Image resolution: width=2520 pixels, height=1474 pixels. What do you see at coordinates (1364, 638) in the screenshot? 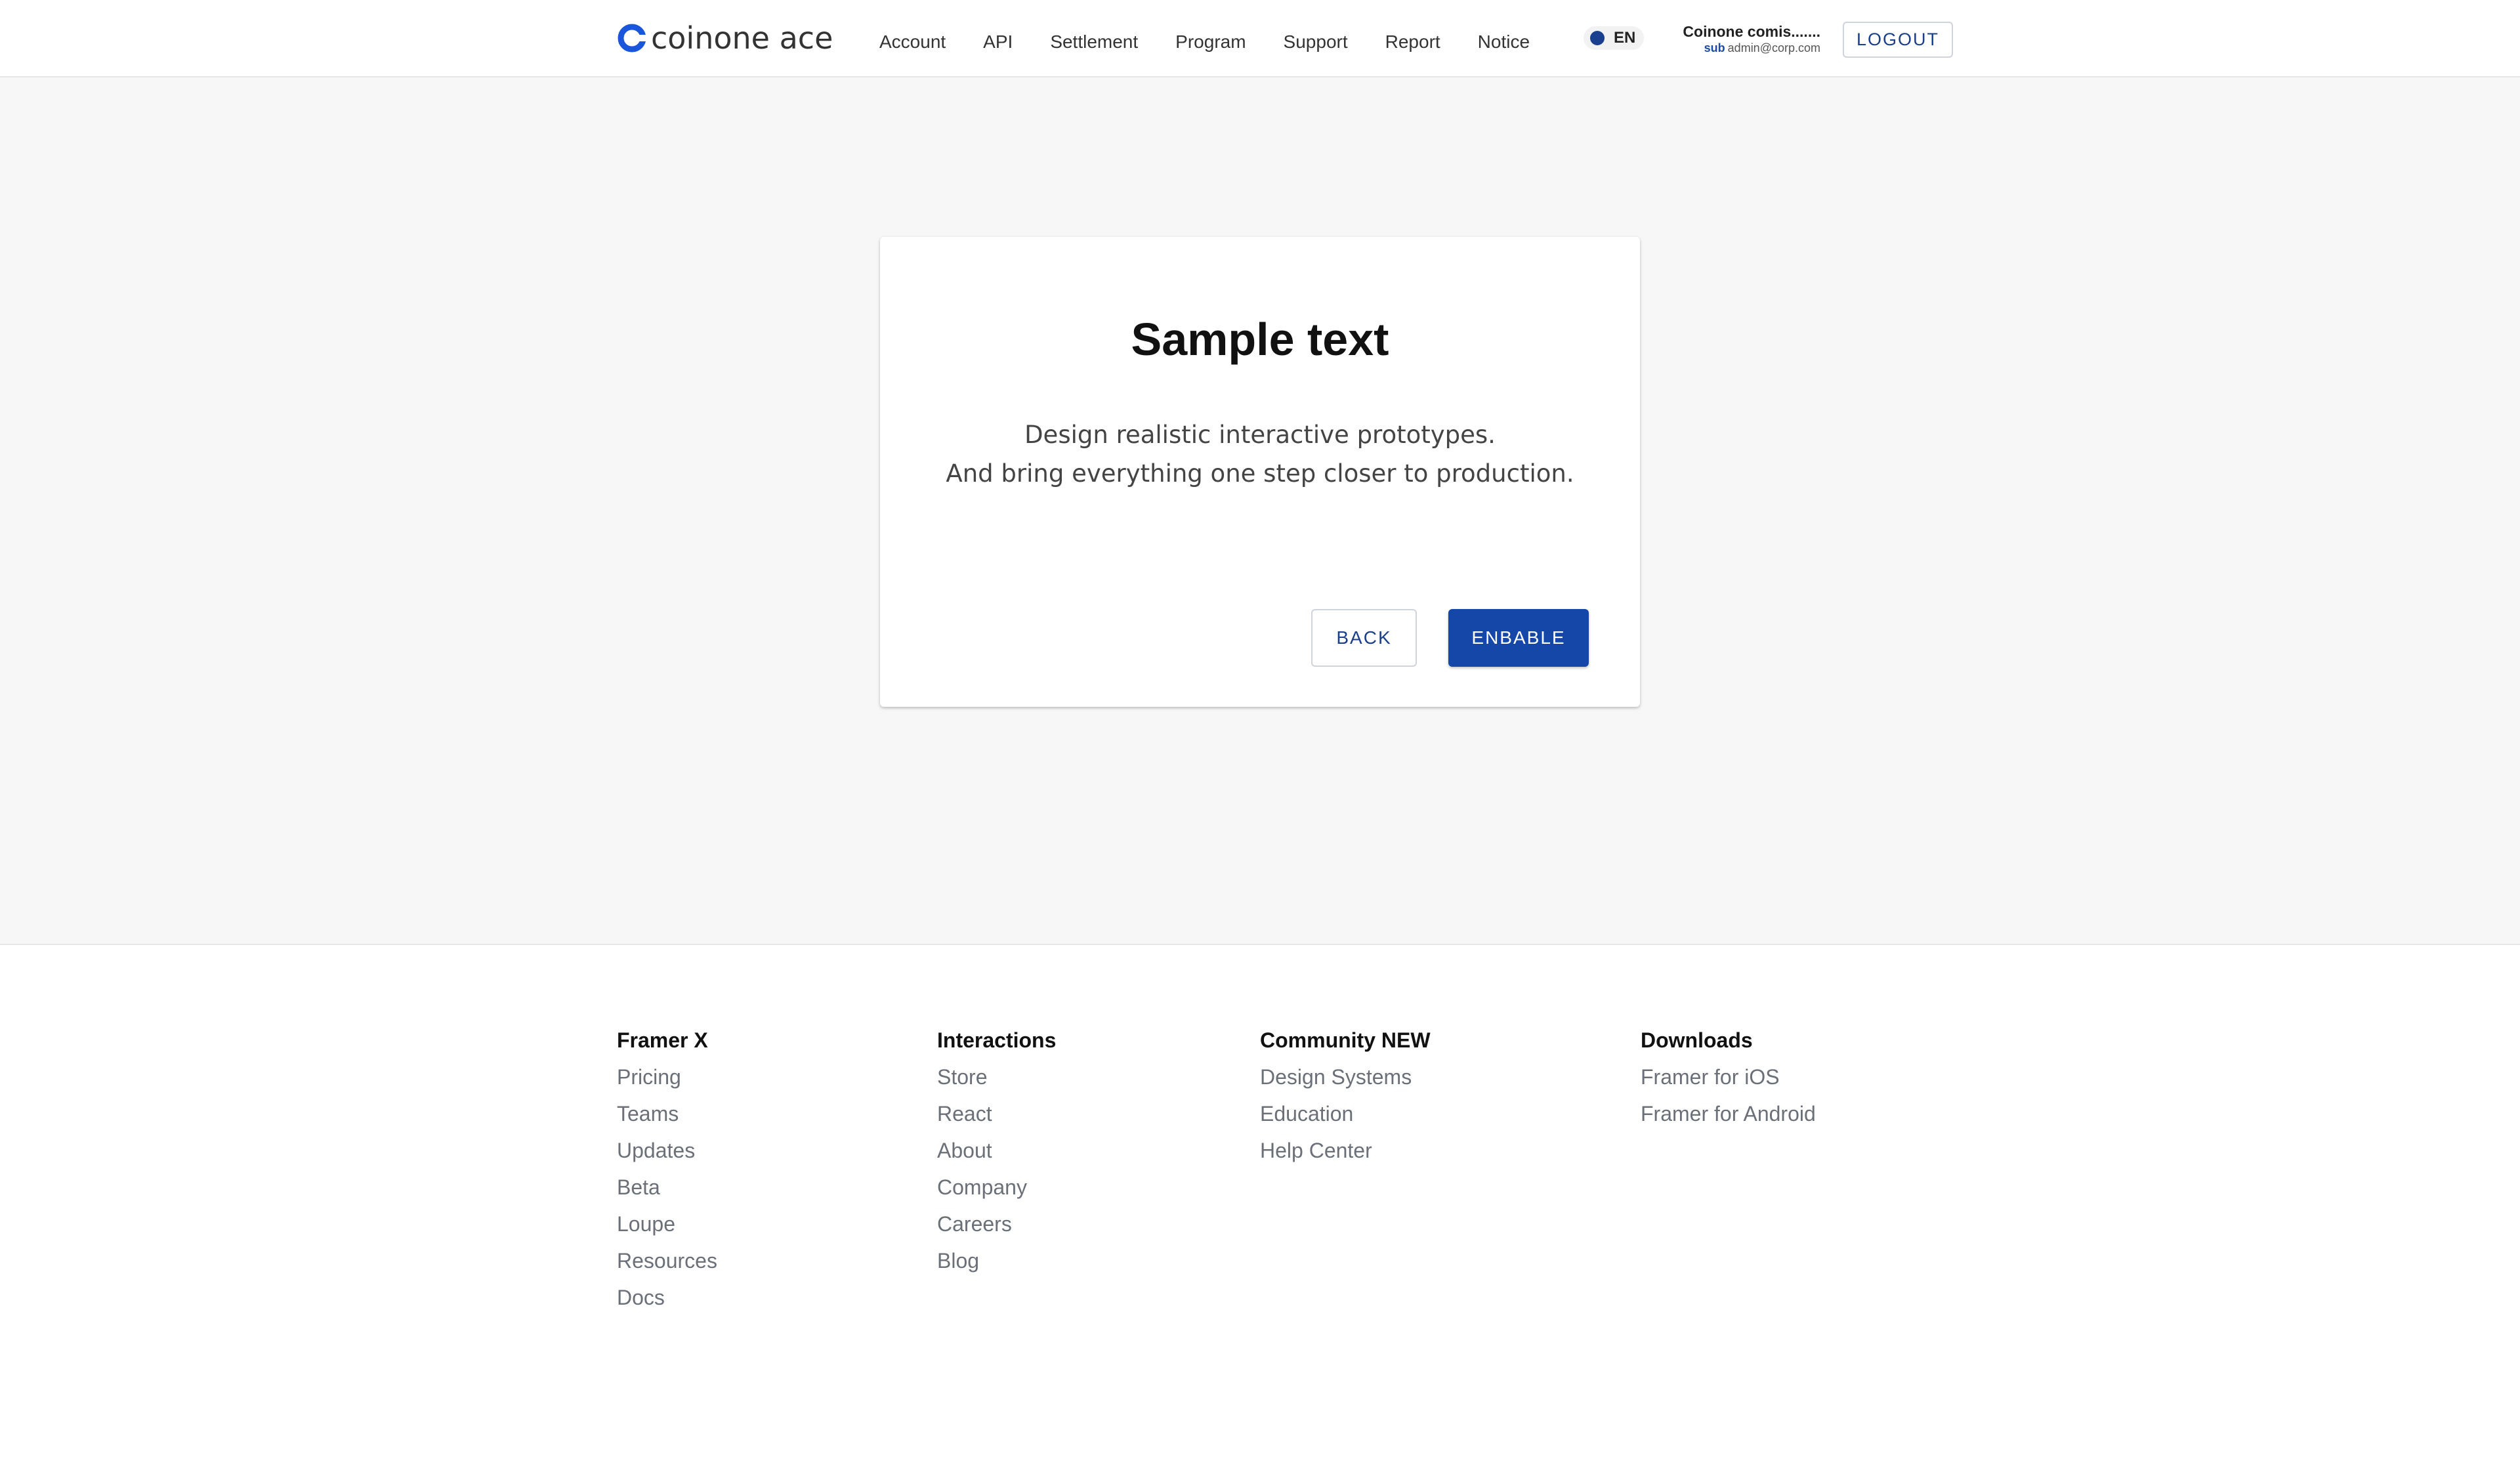
I see `back-button: BACK` at bounding box center [1364, 638].